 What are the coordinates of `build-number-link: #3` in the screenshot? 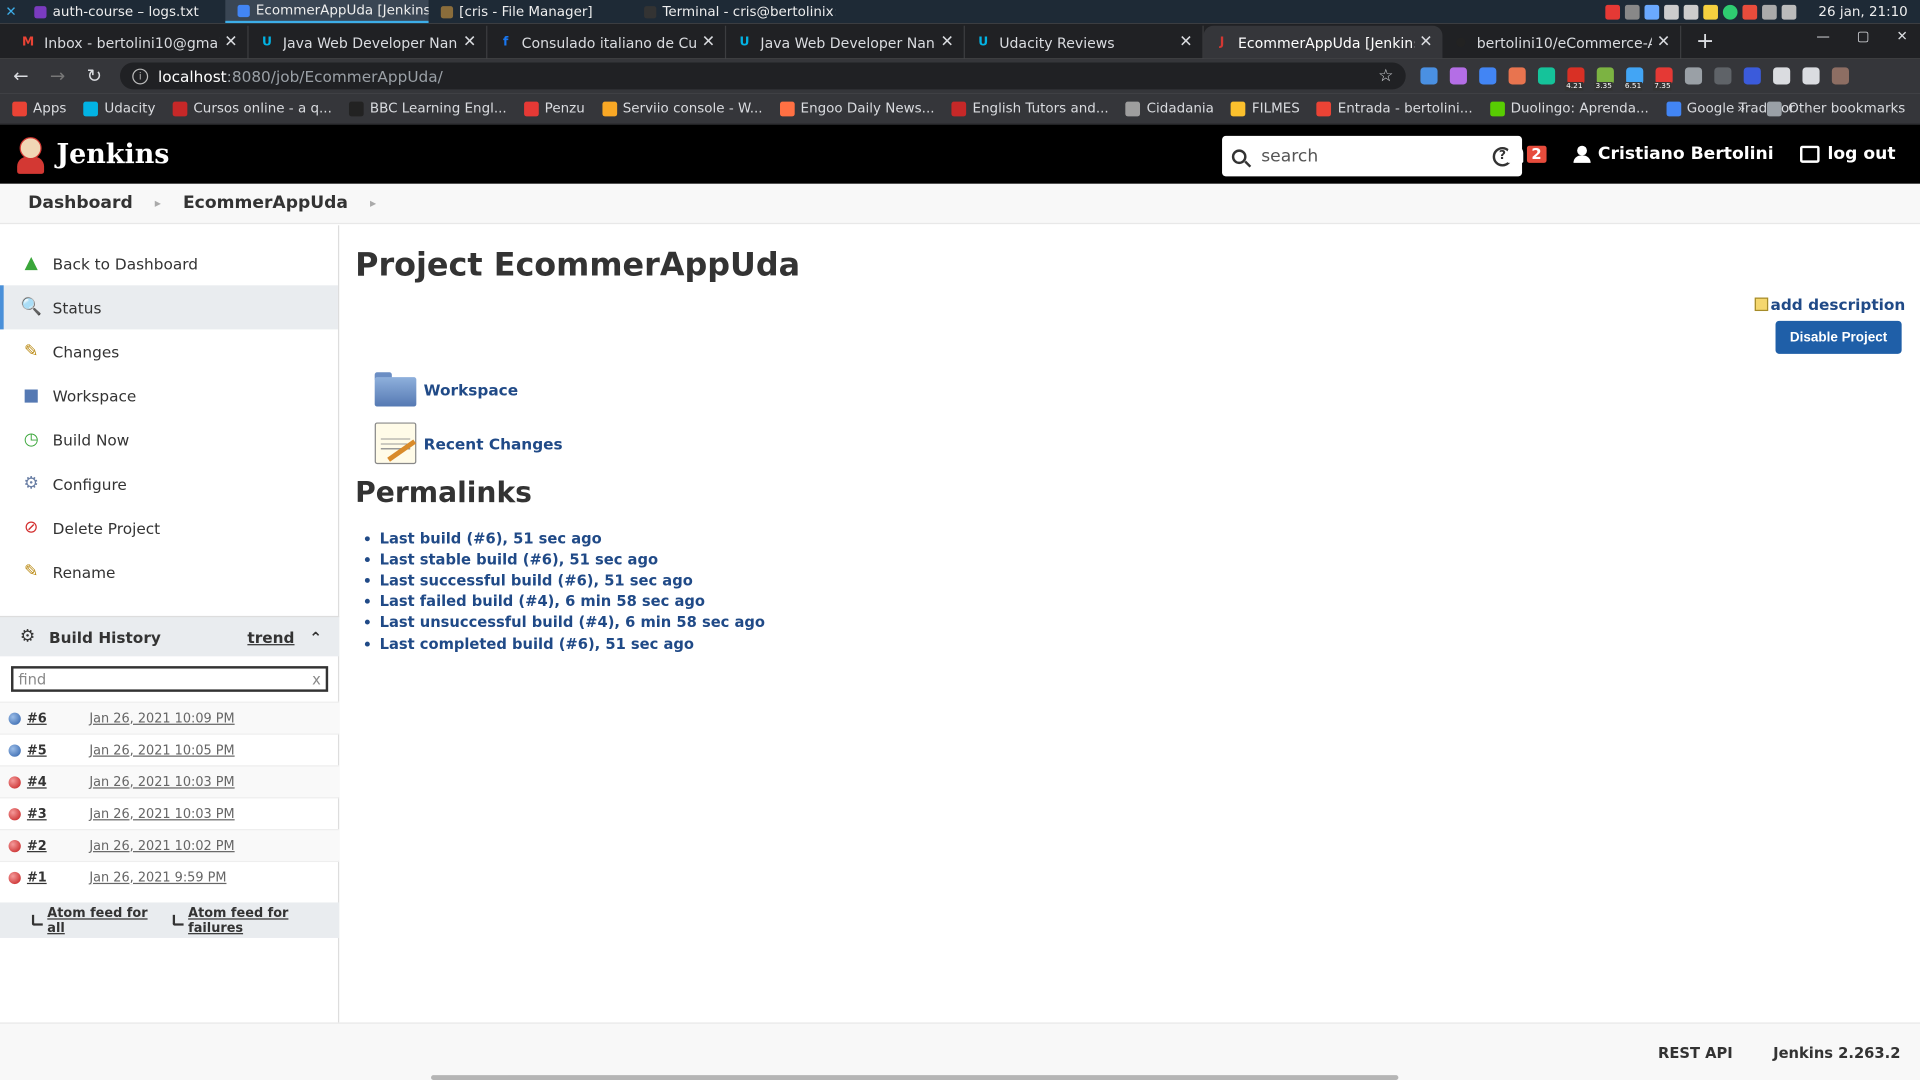 It's located at (58, 813).